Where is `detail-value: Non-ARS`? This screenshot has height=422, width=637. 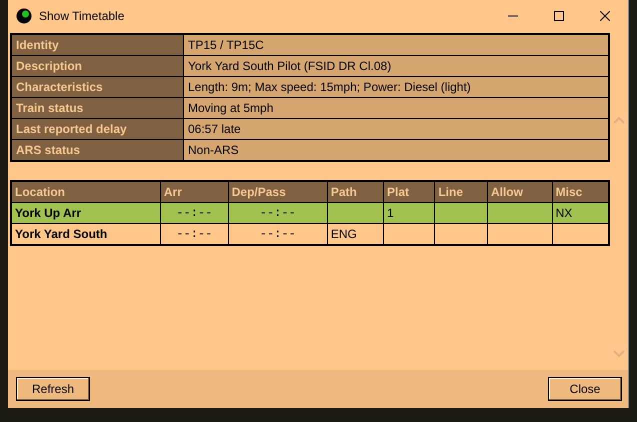
detail-value: Non-ARS is located at coordinates (396, 150).